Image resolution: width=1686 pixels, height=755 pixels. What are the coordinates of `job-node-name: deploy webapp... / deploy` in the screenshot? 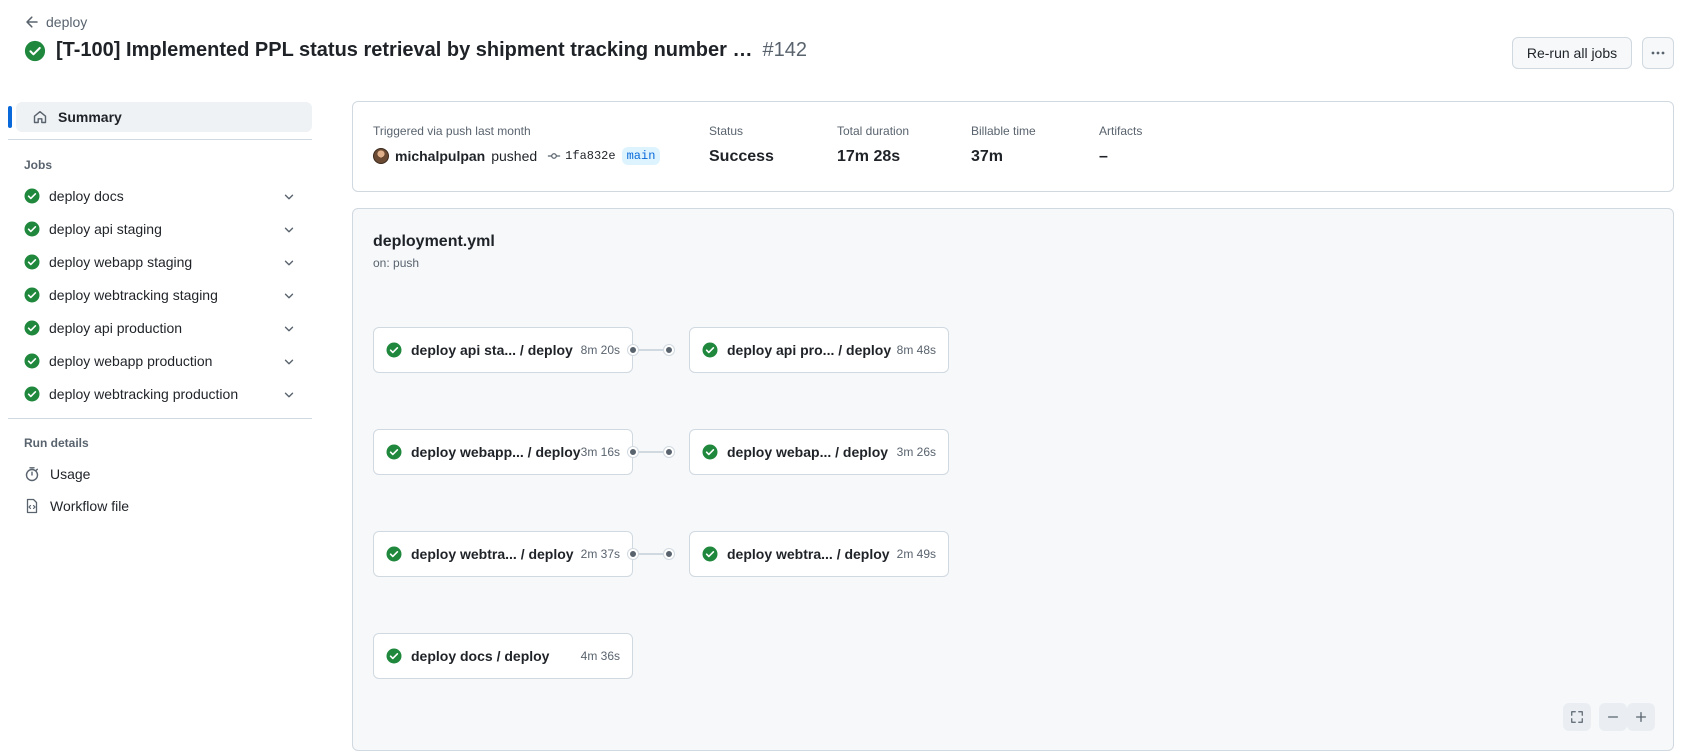 It's located at (496, 452).